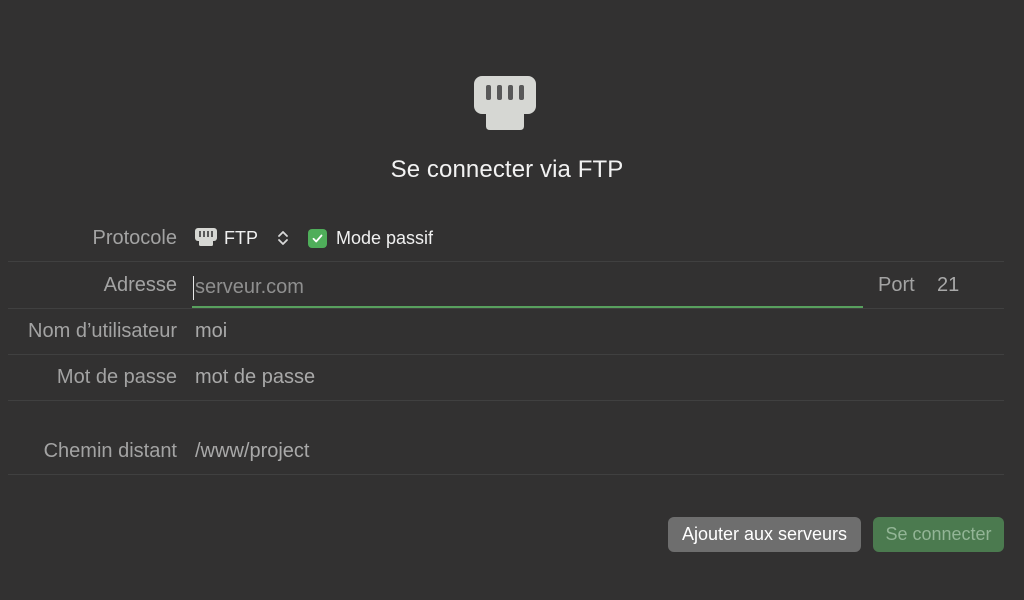  What do you see at coordinates (506, 451) in the screenshot?
I see `remote-path-row: Chemin distant /www/project` at bounding box center [506, 451].